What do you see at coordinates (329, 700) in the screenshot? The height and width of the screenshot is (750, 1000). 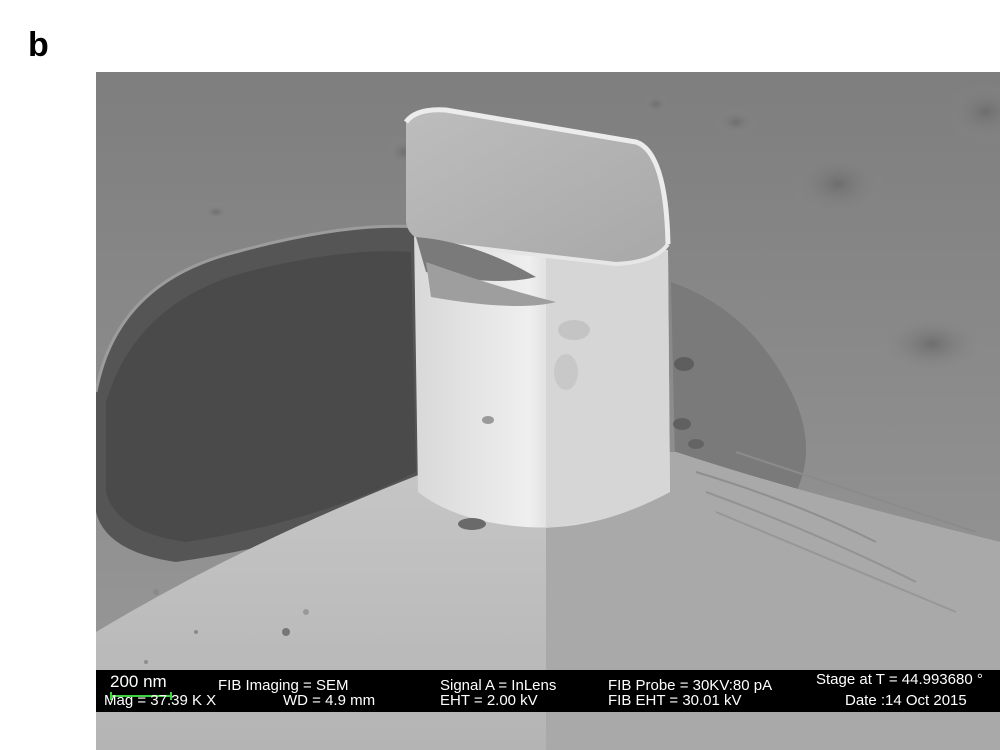 I see `working-distance-readout: WD = 4.9 mm` at bounding box center [329, 700].